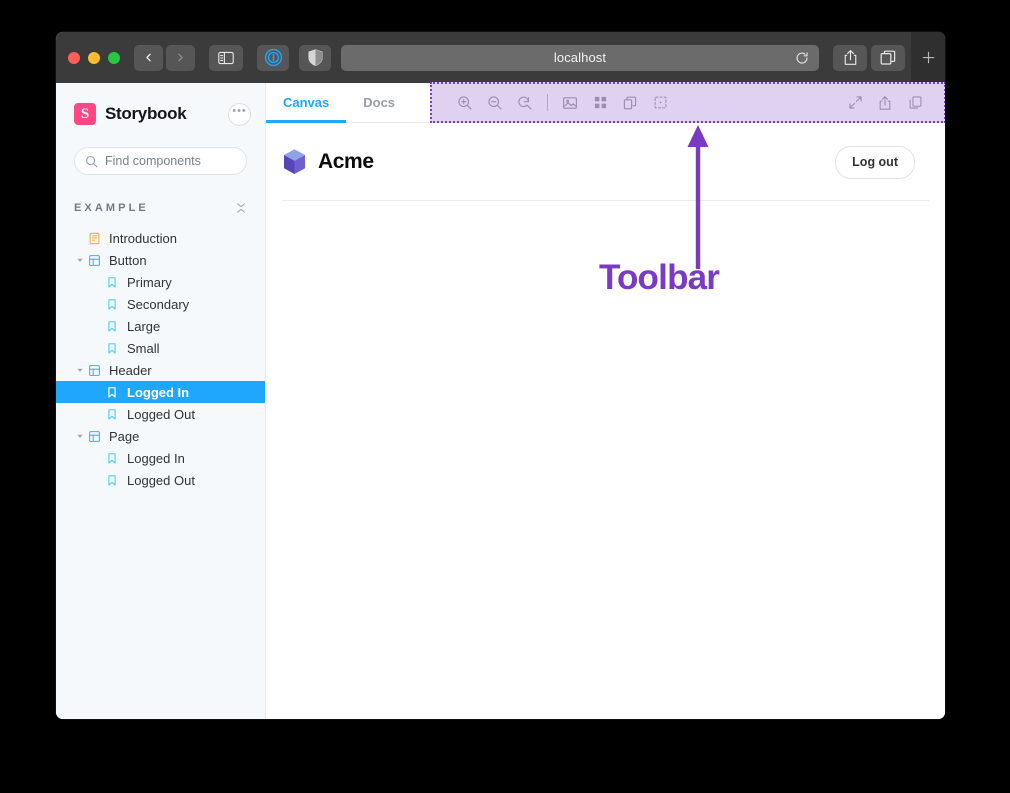 The image size is (1010, 793). I want to click on tab-docs-label: Docs, so click(379, 102).